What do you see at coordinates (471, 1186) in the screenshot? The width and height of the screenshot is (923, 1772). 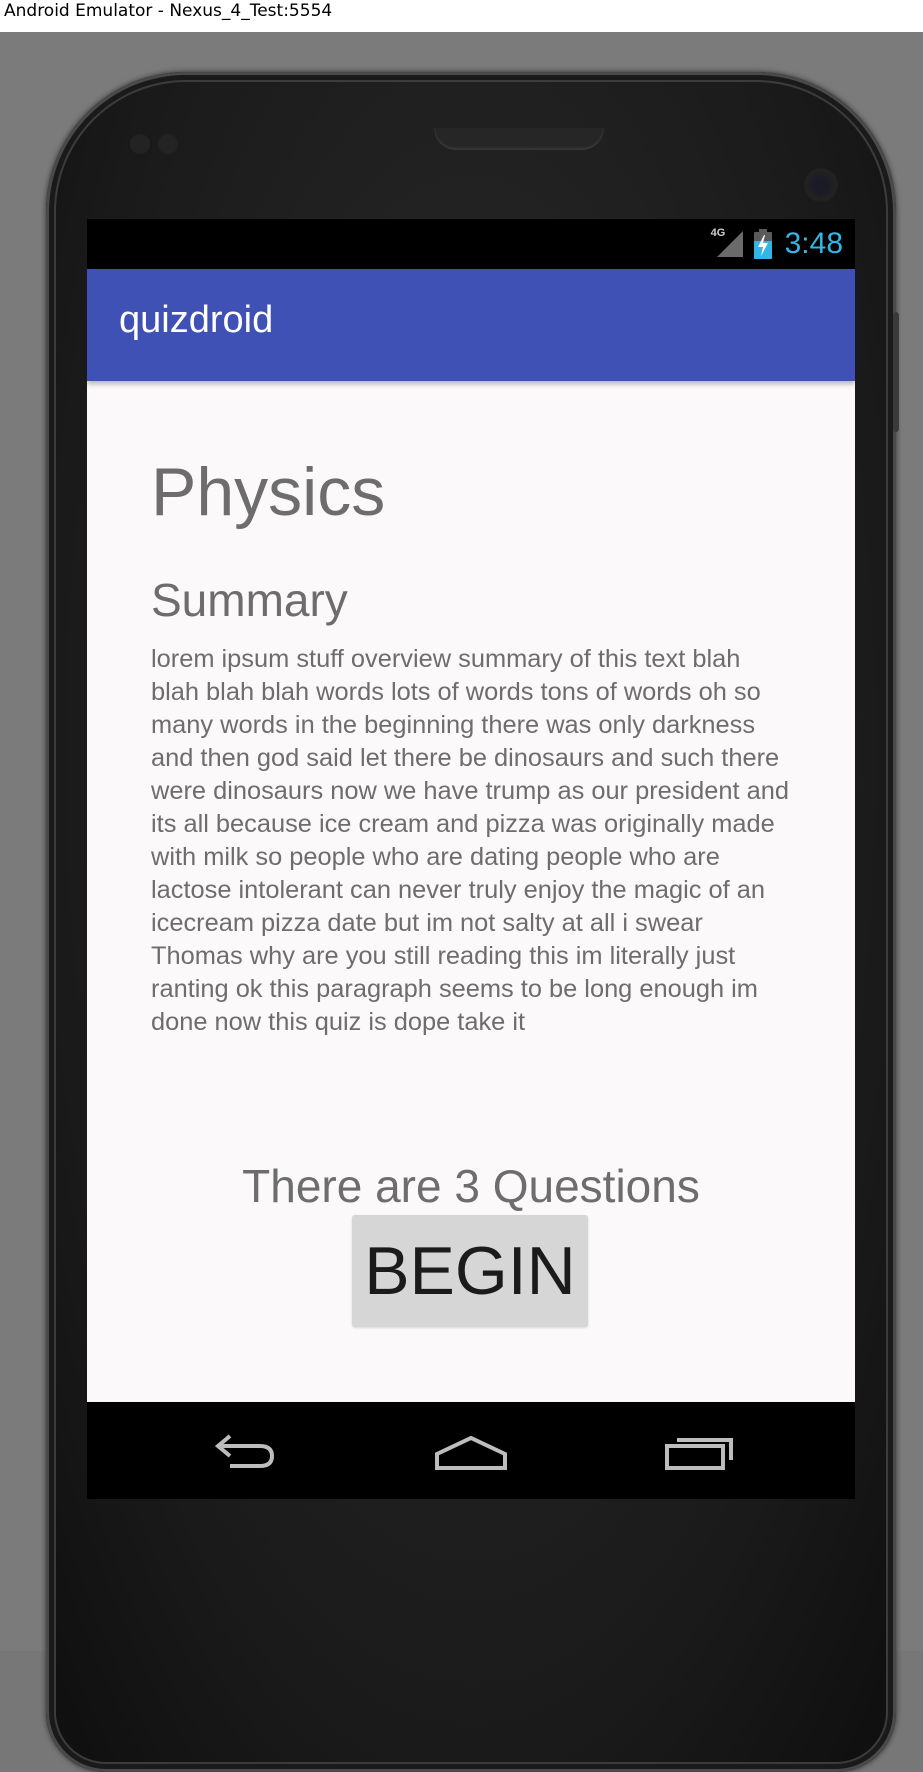 I see `question-count-text: There are 3 Questions` at bounding box center [471, 1186].